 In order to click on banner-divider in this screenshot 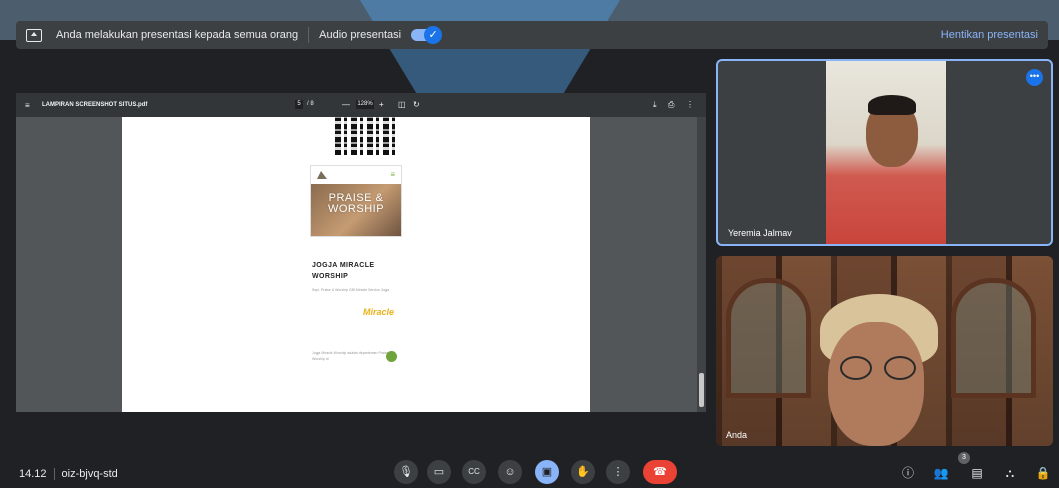, I will do `click(309, 35)`.